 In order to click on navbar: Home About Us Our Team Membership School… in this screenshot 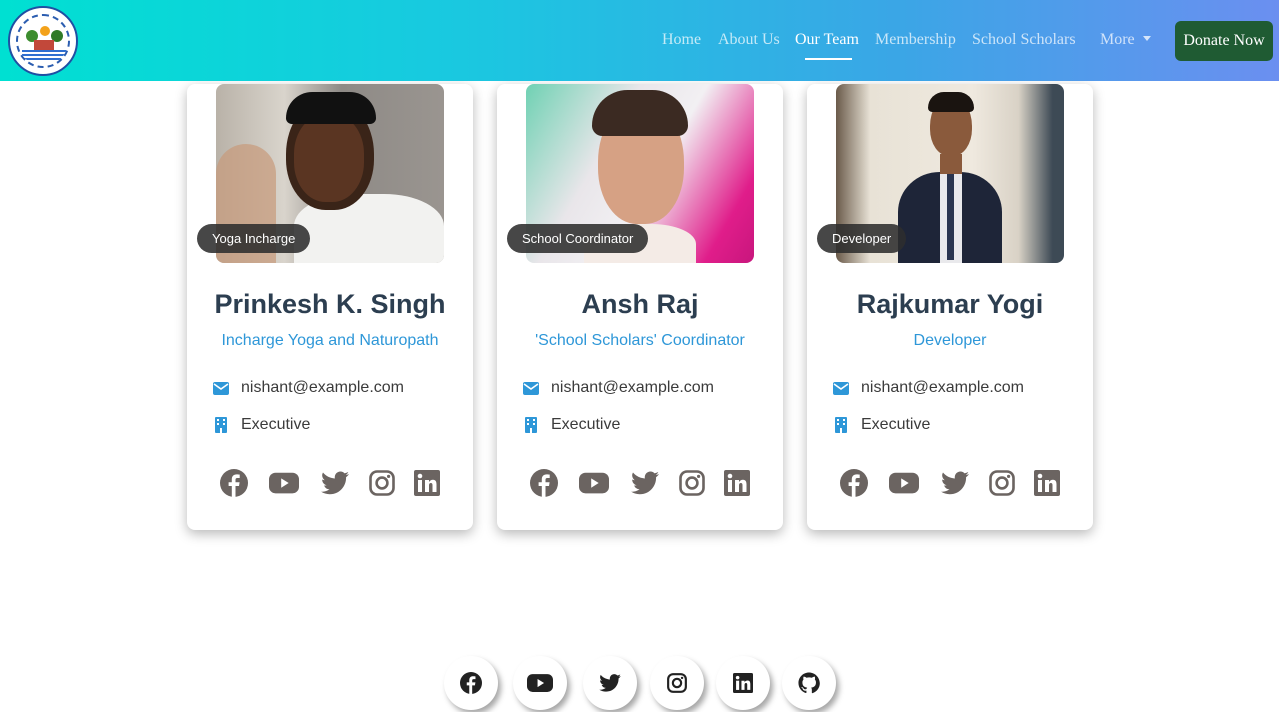, I will do `click(639, 40)`.